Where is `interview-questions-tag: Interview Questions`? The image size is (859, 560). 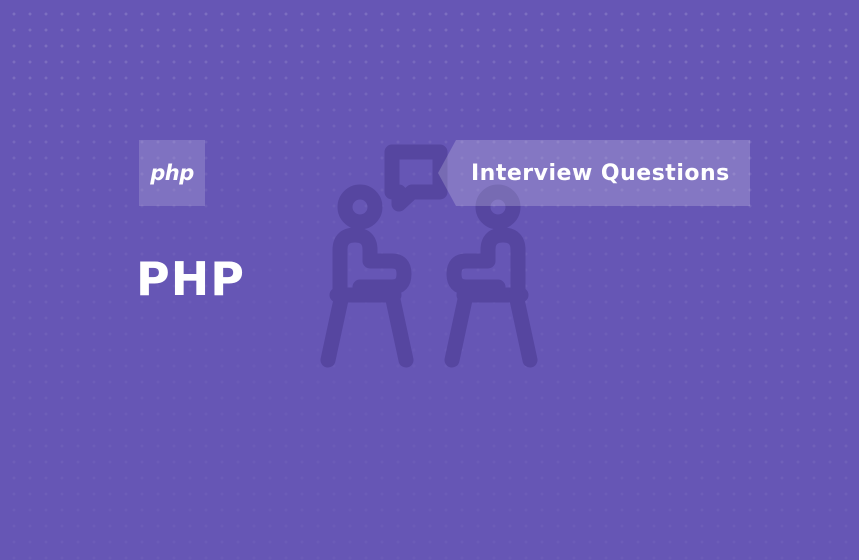 interview-questions-tag: Interview Questions is located at coordinates (594, 173).